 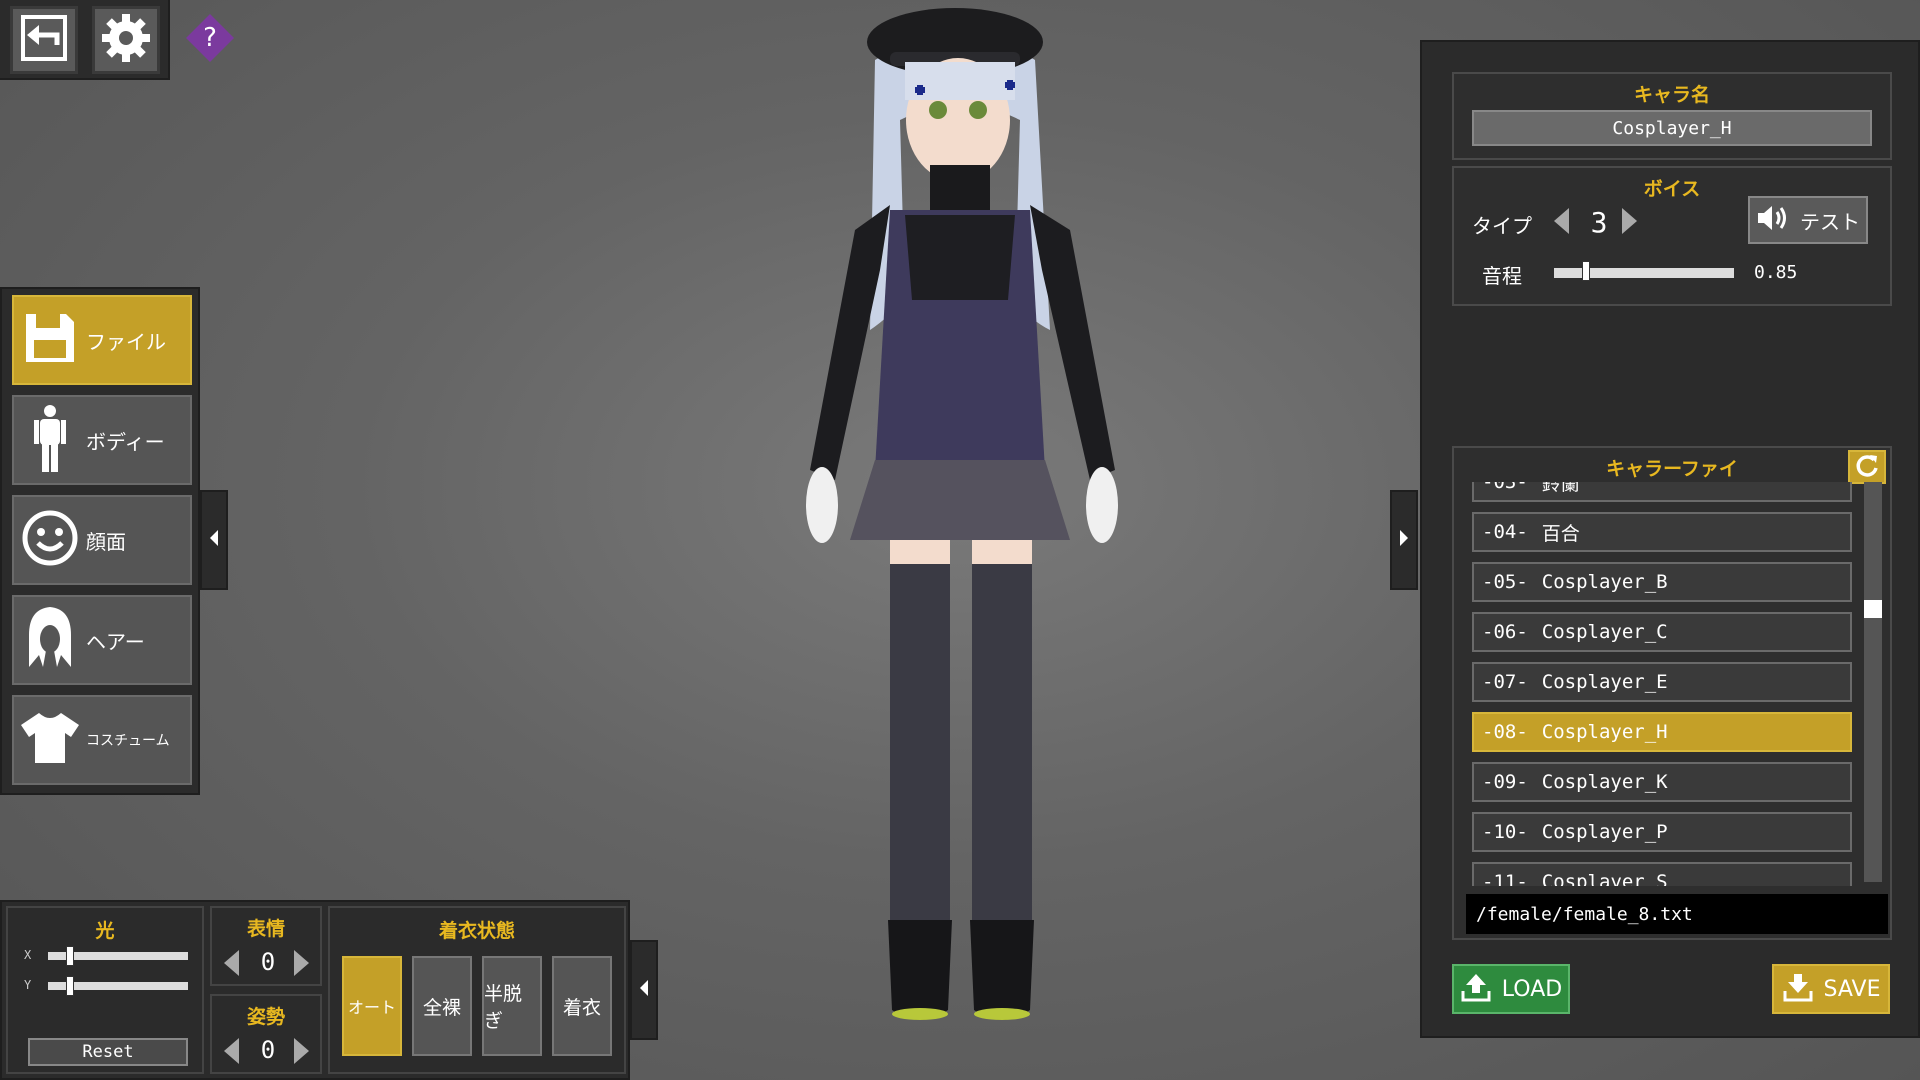 What do you see at coordinates (1662, 874) in the screenshot?
I see `list-item: -11- Cosplayer_S` at bounding box center [1662, 874].